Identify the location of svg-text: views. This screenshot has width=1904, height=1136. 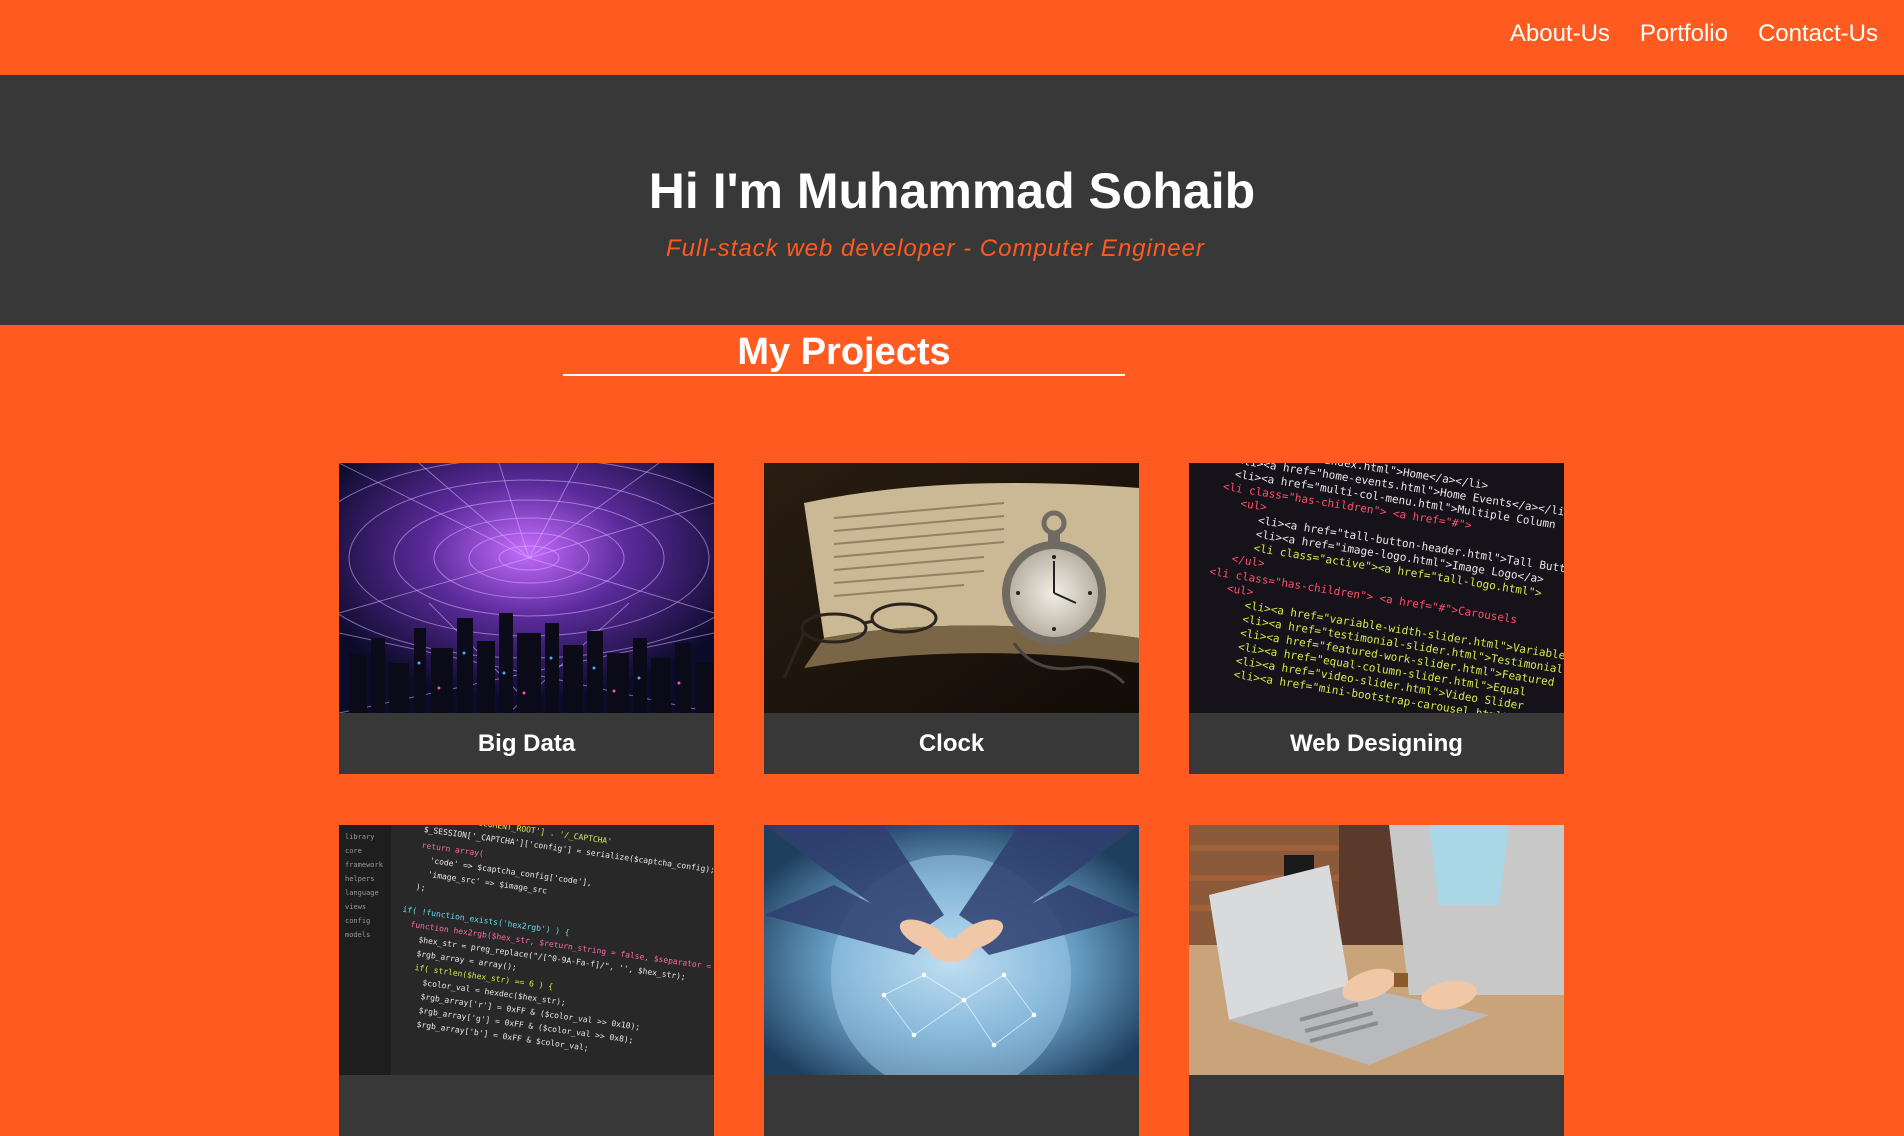
(355, 907).